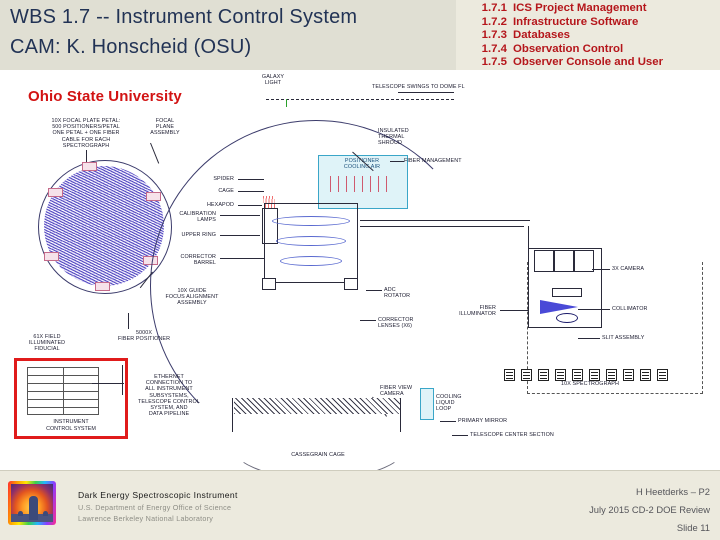 The height and width of the screenshot is (540, 720). Describe the element at coordinates (448, 421) in the screenshot. I see `leader-primary-mirror` at that location.